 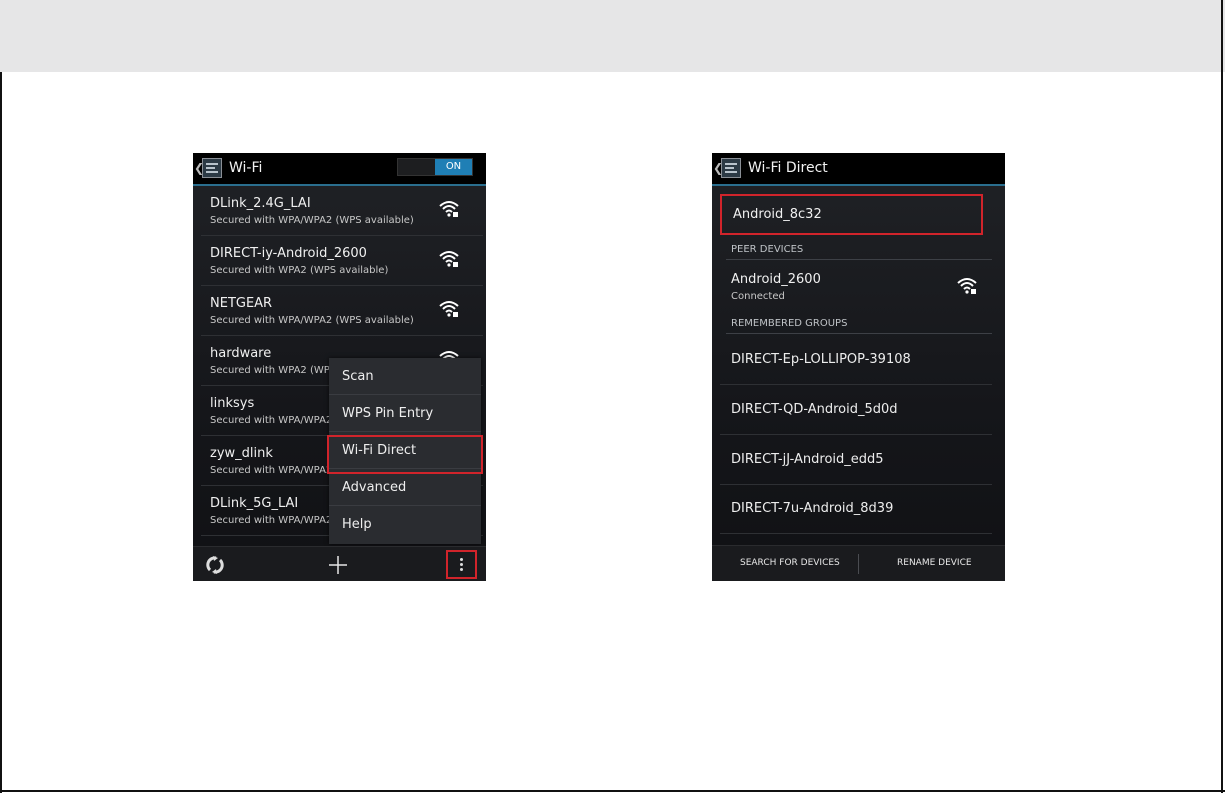 I want to click on peer-devices-header: PEER DEVICES, so click(x=767, y=249).